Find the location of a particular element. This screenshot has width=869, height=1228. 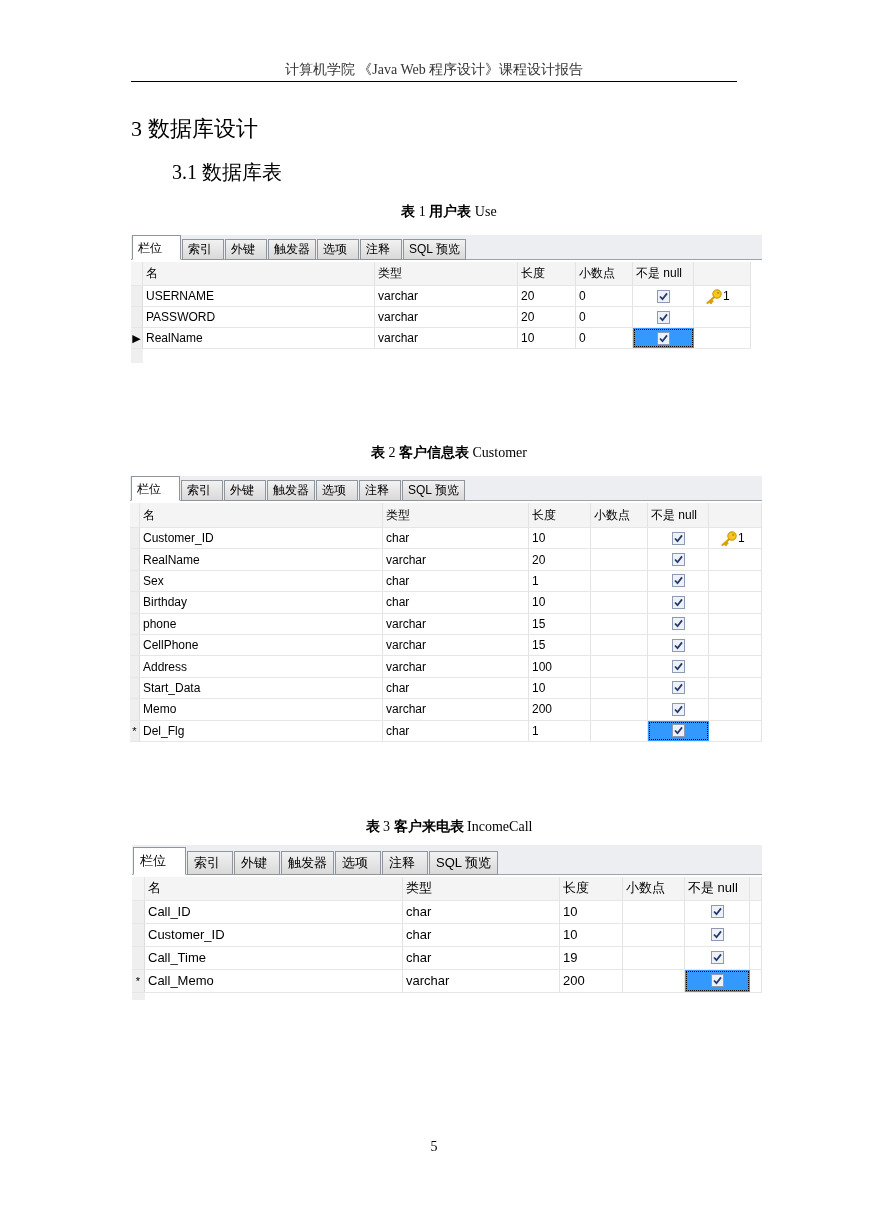

table-cell-text: CellPhone is located at coordinates (171, 646).